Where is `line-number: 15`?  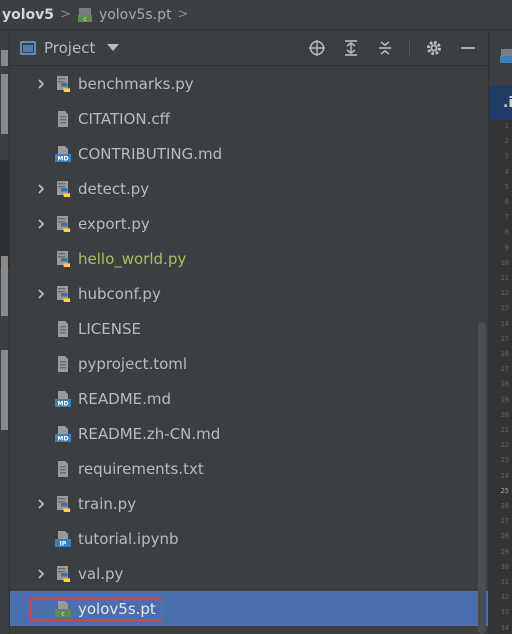
line-number: 15 is located at coordinates (504, 338).